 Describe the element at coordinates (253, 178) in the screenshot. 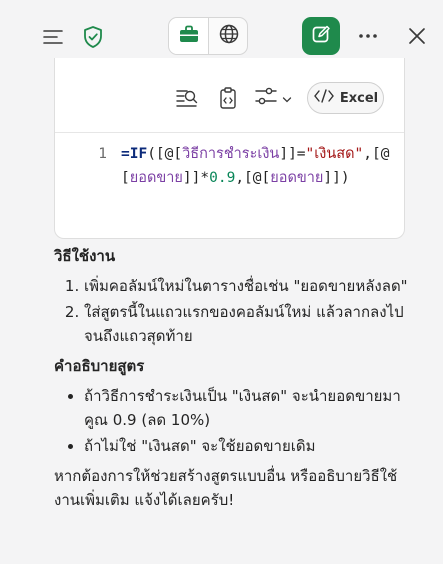

I see `formula-token: ,[@[` at that location.